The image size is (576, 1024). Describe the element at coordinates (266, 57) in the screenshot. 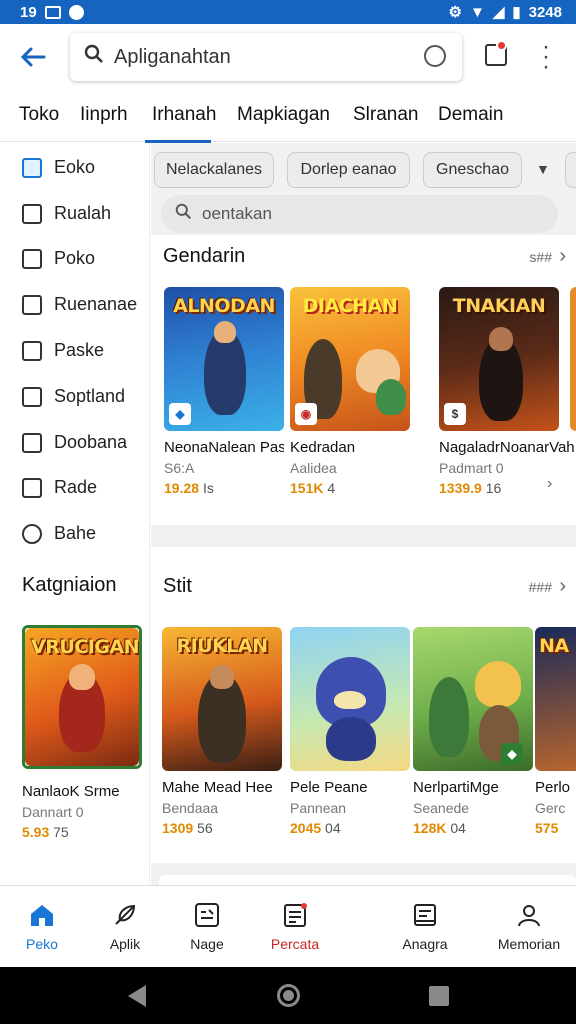

I see `search-bar: Apliganahtan` at that location.